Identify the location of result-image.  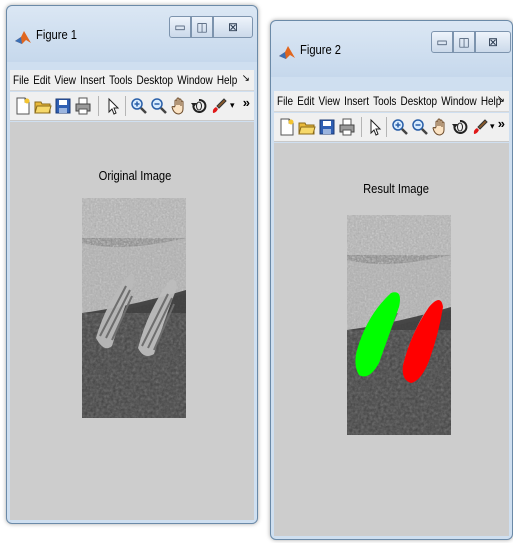
(399, 325).